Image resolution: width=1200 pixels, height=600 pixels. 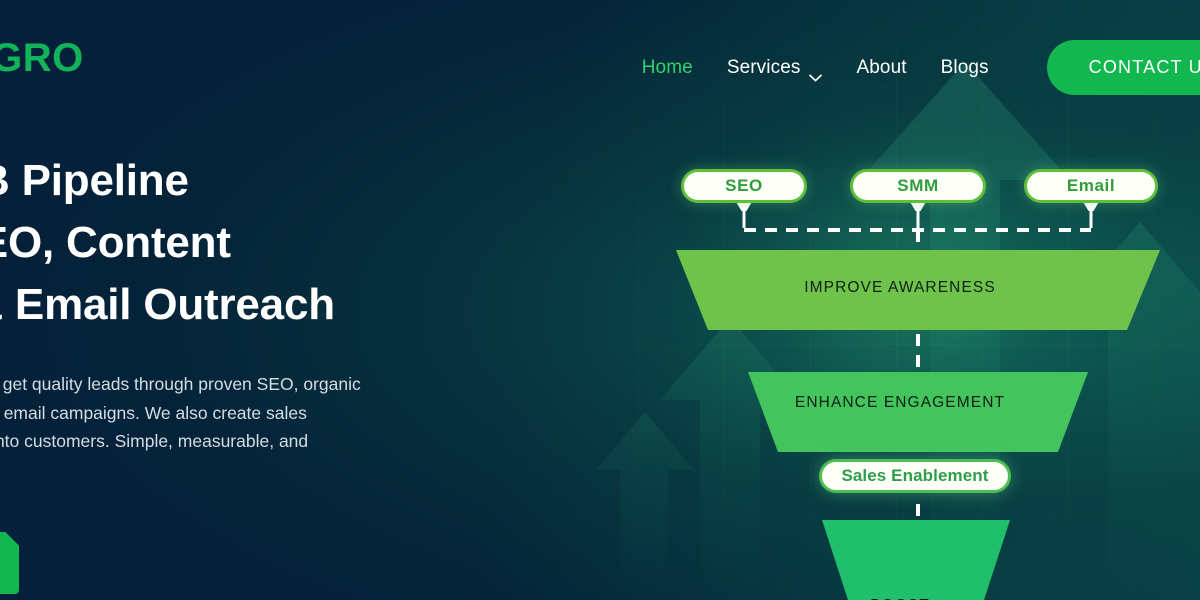 I want to click on chevron-down-icon, so click(x=816, y=73).